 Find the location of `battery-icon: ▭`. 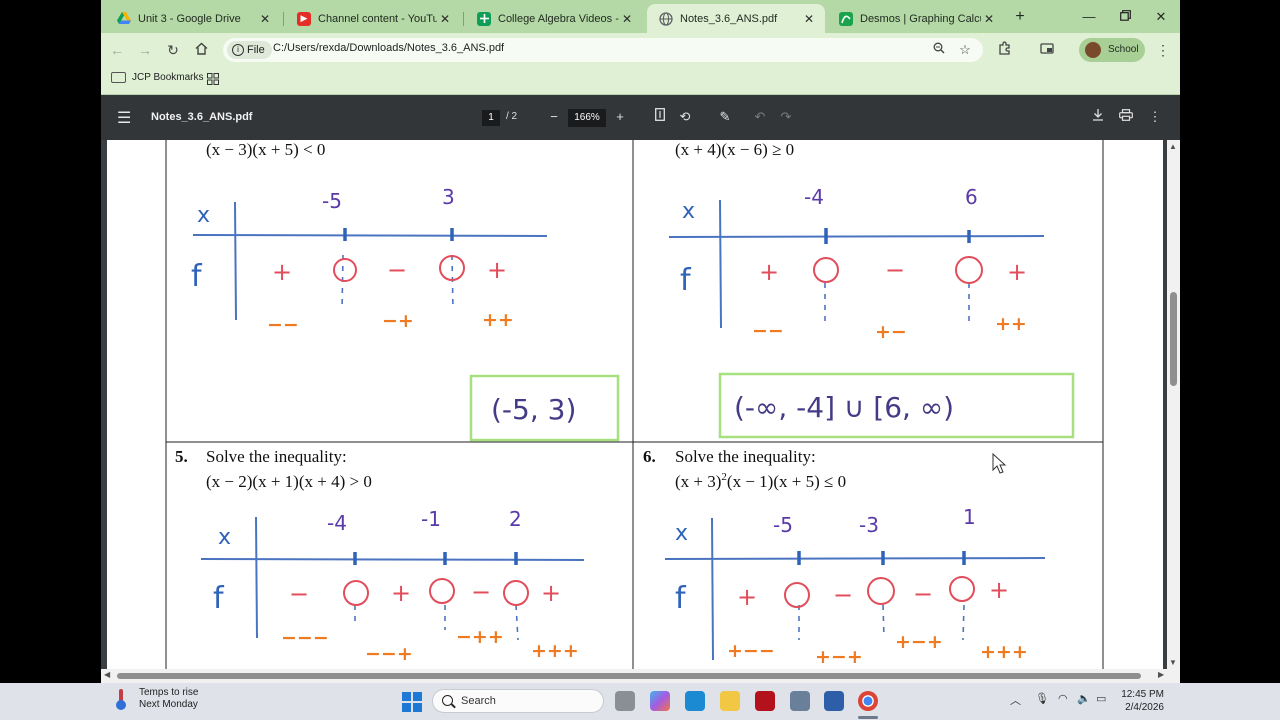

battery-icon: ▭ is located at coordinates (1101, 698).